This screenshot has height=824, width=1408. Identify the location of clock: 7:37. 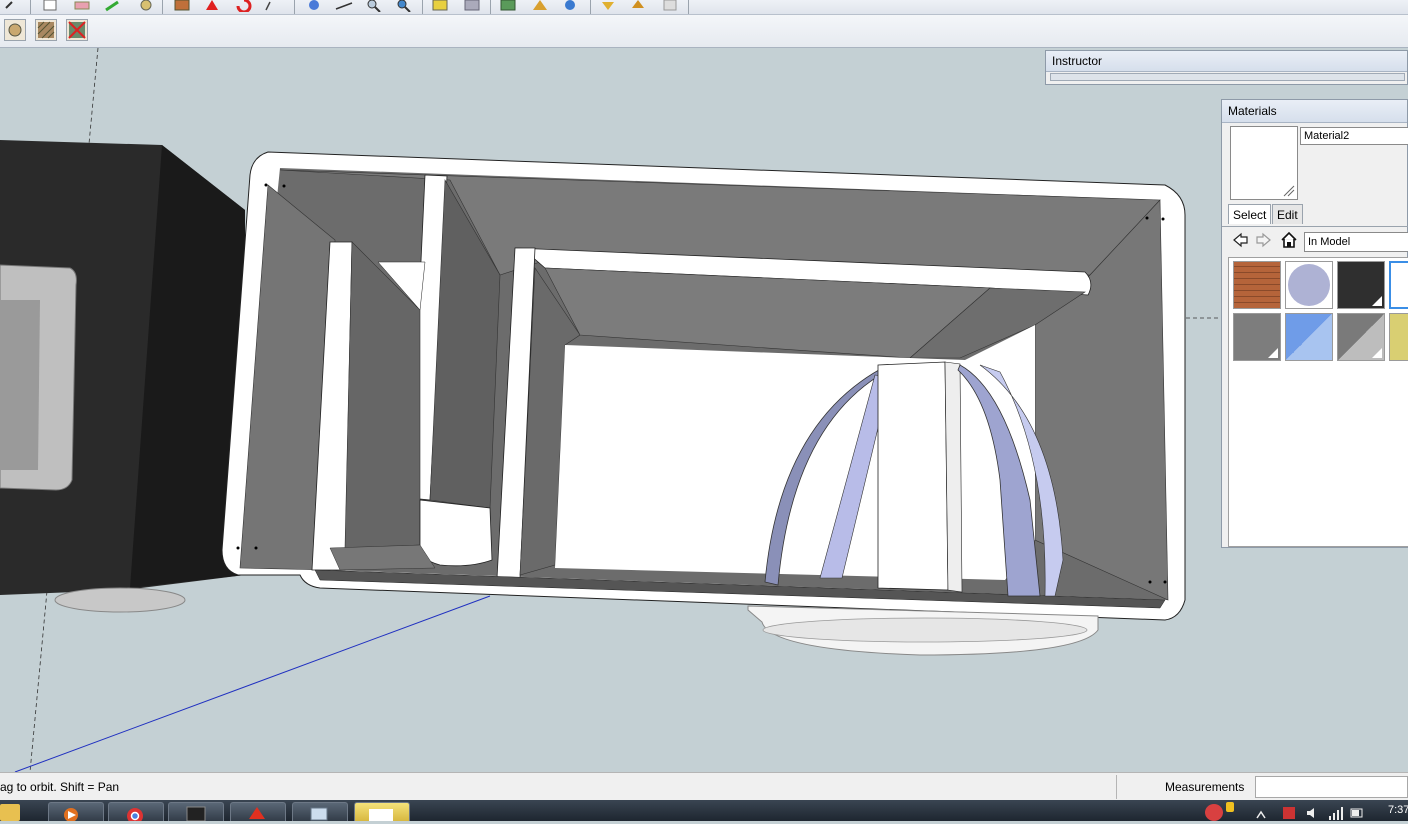
(1398, 810).